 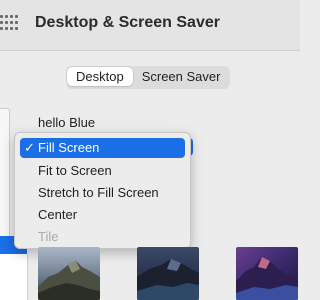 What do you see at coordinates (14, 277) in the screenshot?
I see `source-list` at bounding box center [14, 277].